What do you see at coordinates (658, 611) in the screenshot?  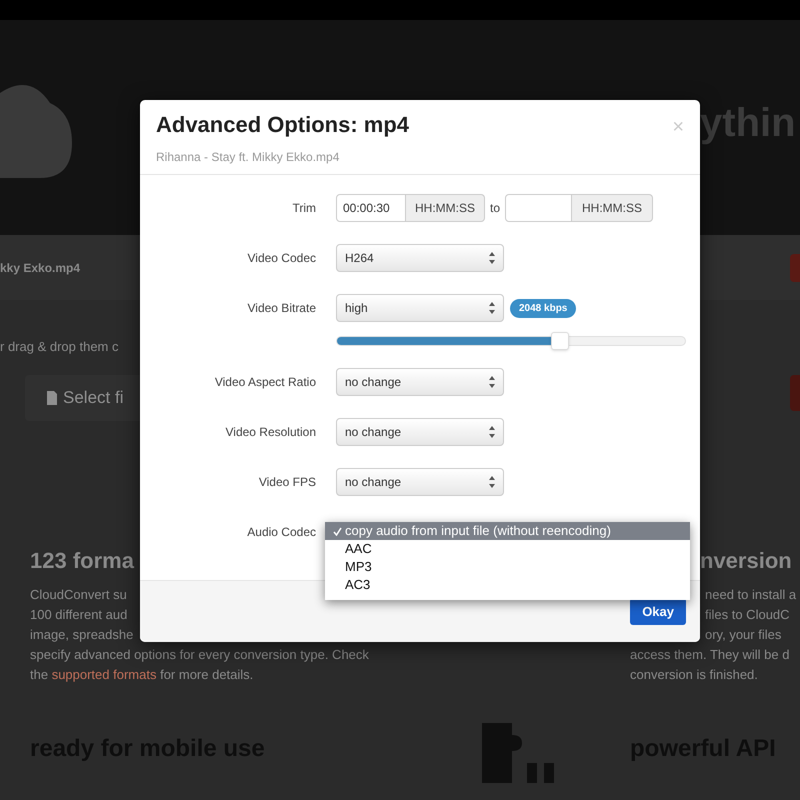 I see `okay-button: Okay` at bounding box center [658, 611].